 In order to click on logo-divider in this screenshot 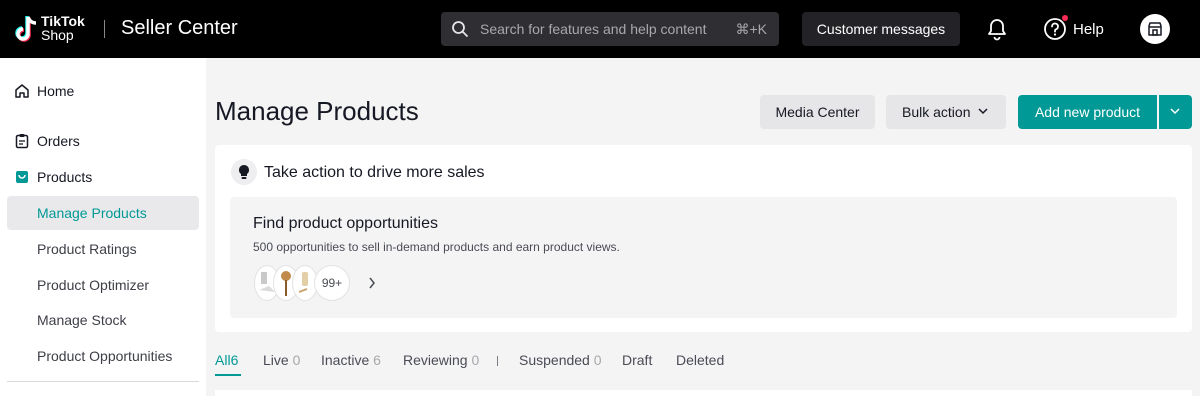, I will do `click(104, 29)`.